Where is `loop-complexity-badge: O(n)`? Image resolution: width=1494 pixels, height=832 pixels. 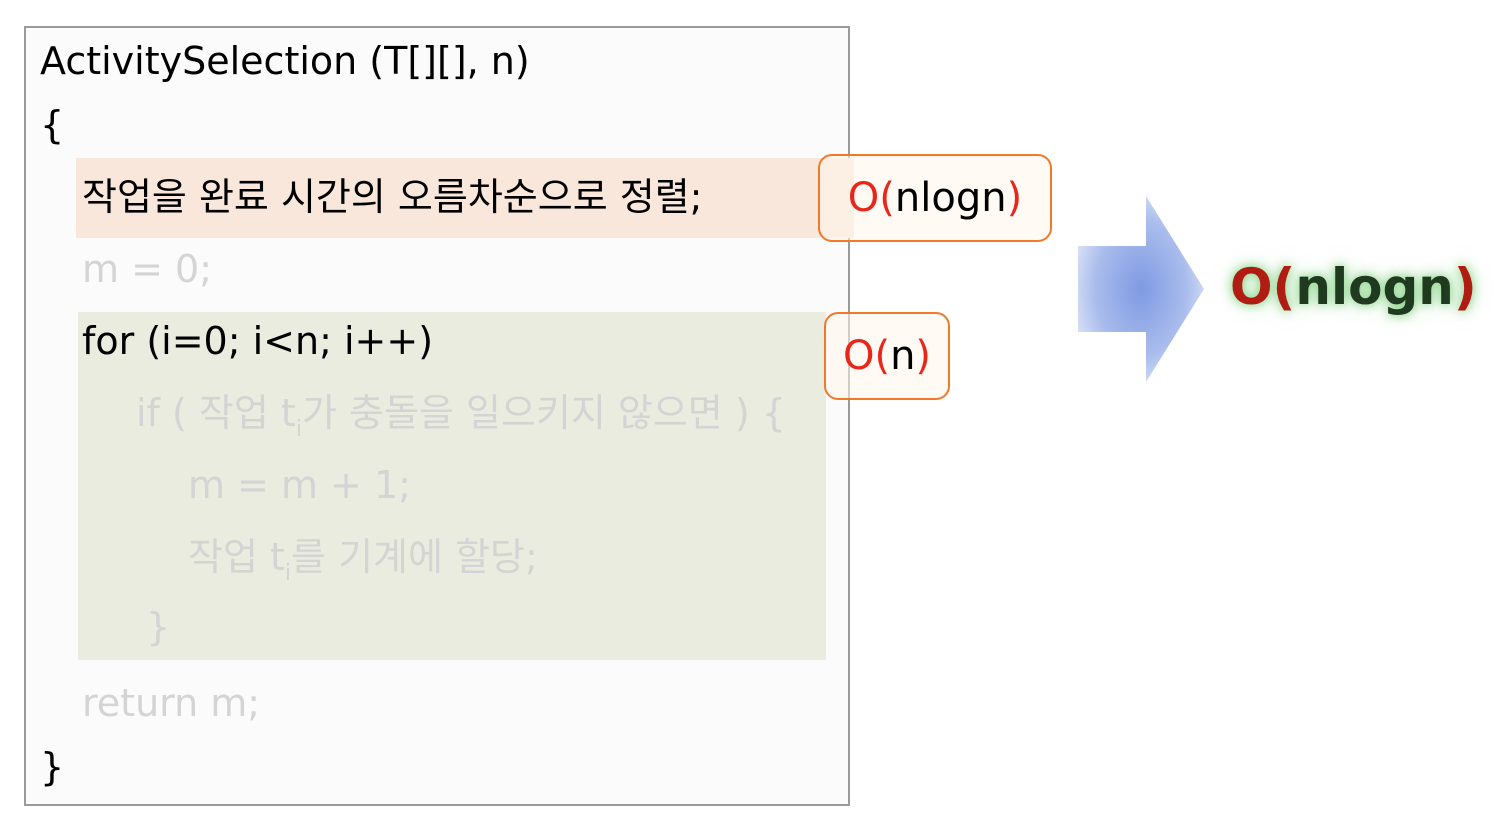
loop-complexity-badge: O(n) is located at coordinates (887, 356).